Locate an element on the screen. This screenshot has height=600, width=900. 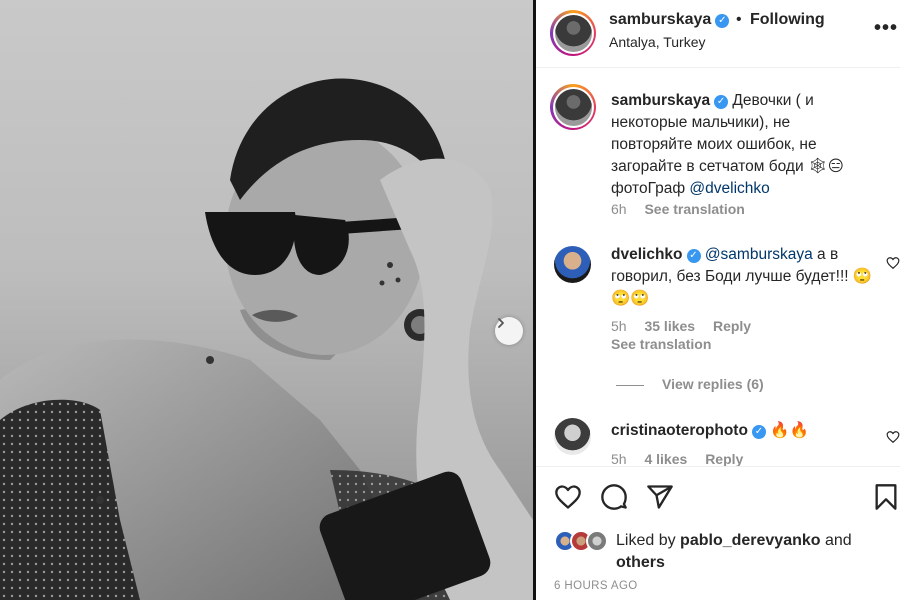
comment-icon is located at coordinates (614, 497).